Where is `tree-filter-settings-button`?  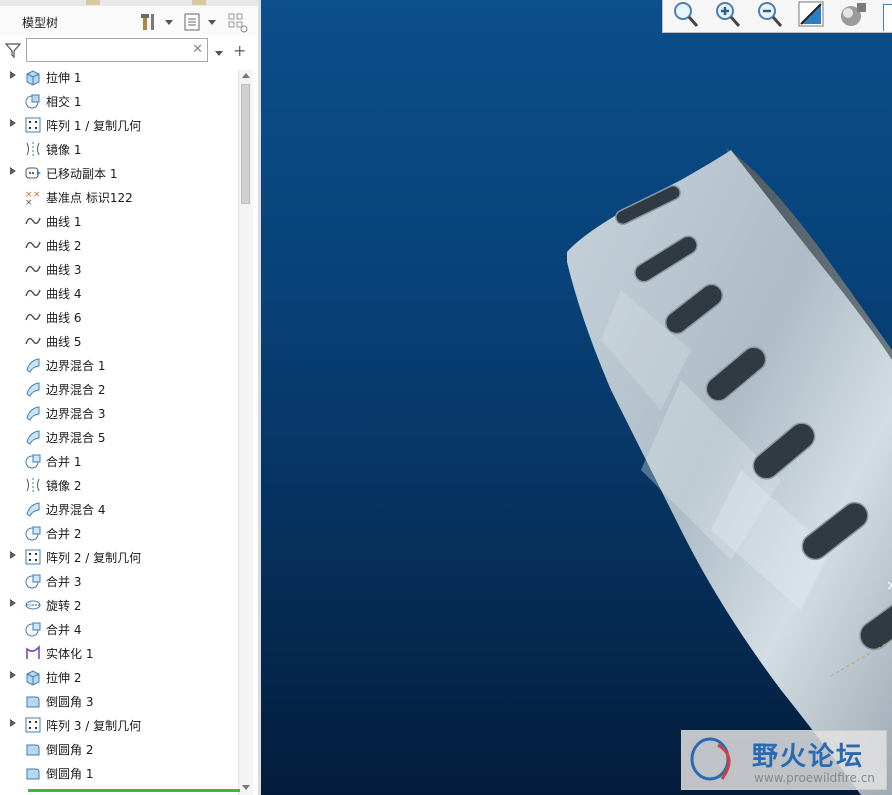 tree-filter-settings-button is located at coordinates (239, 22).